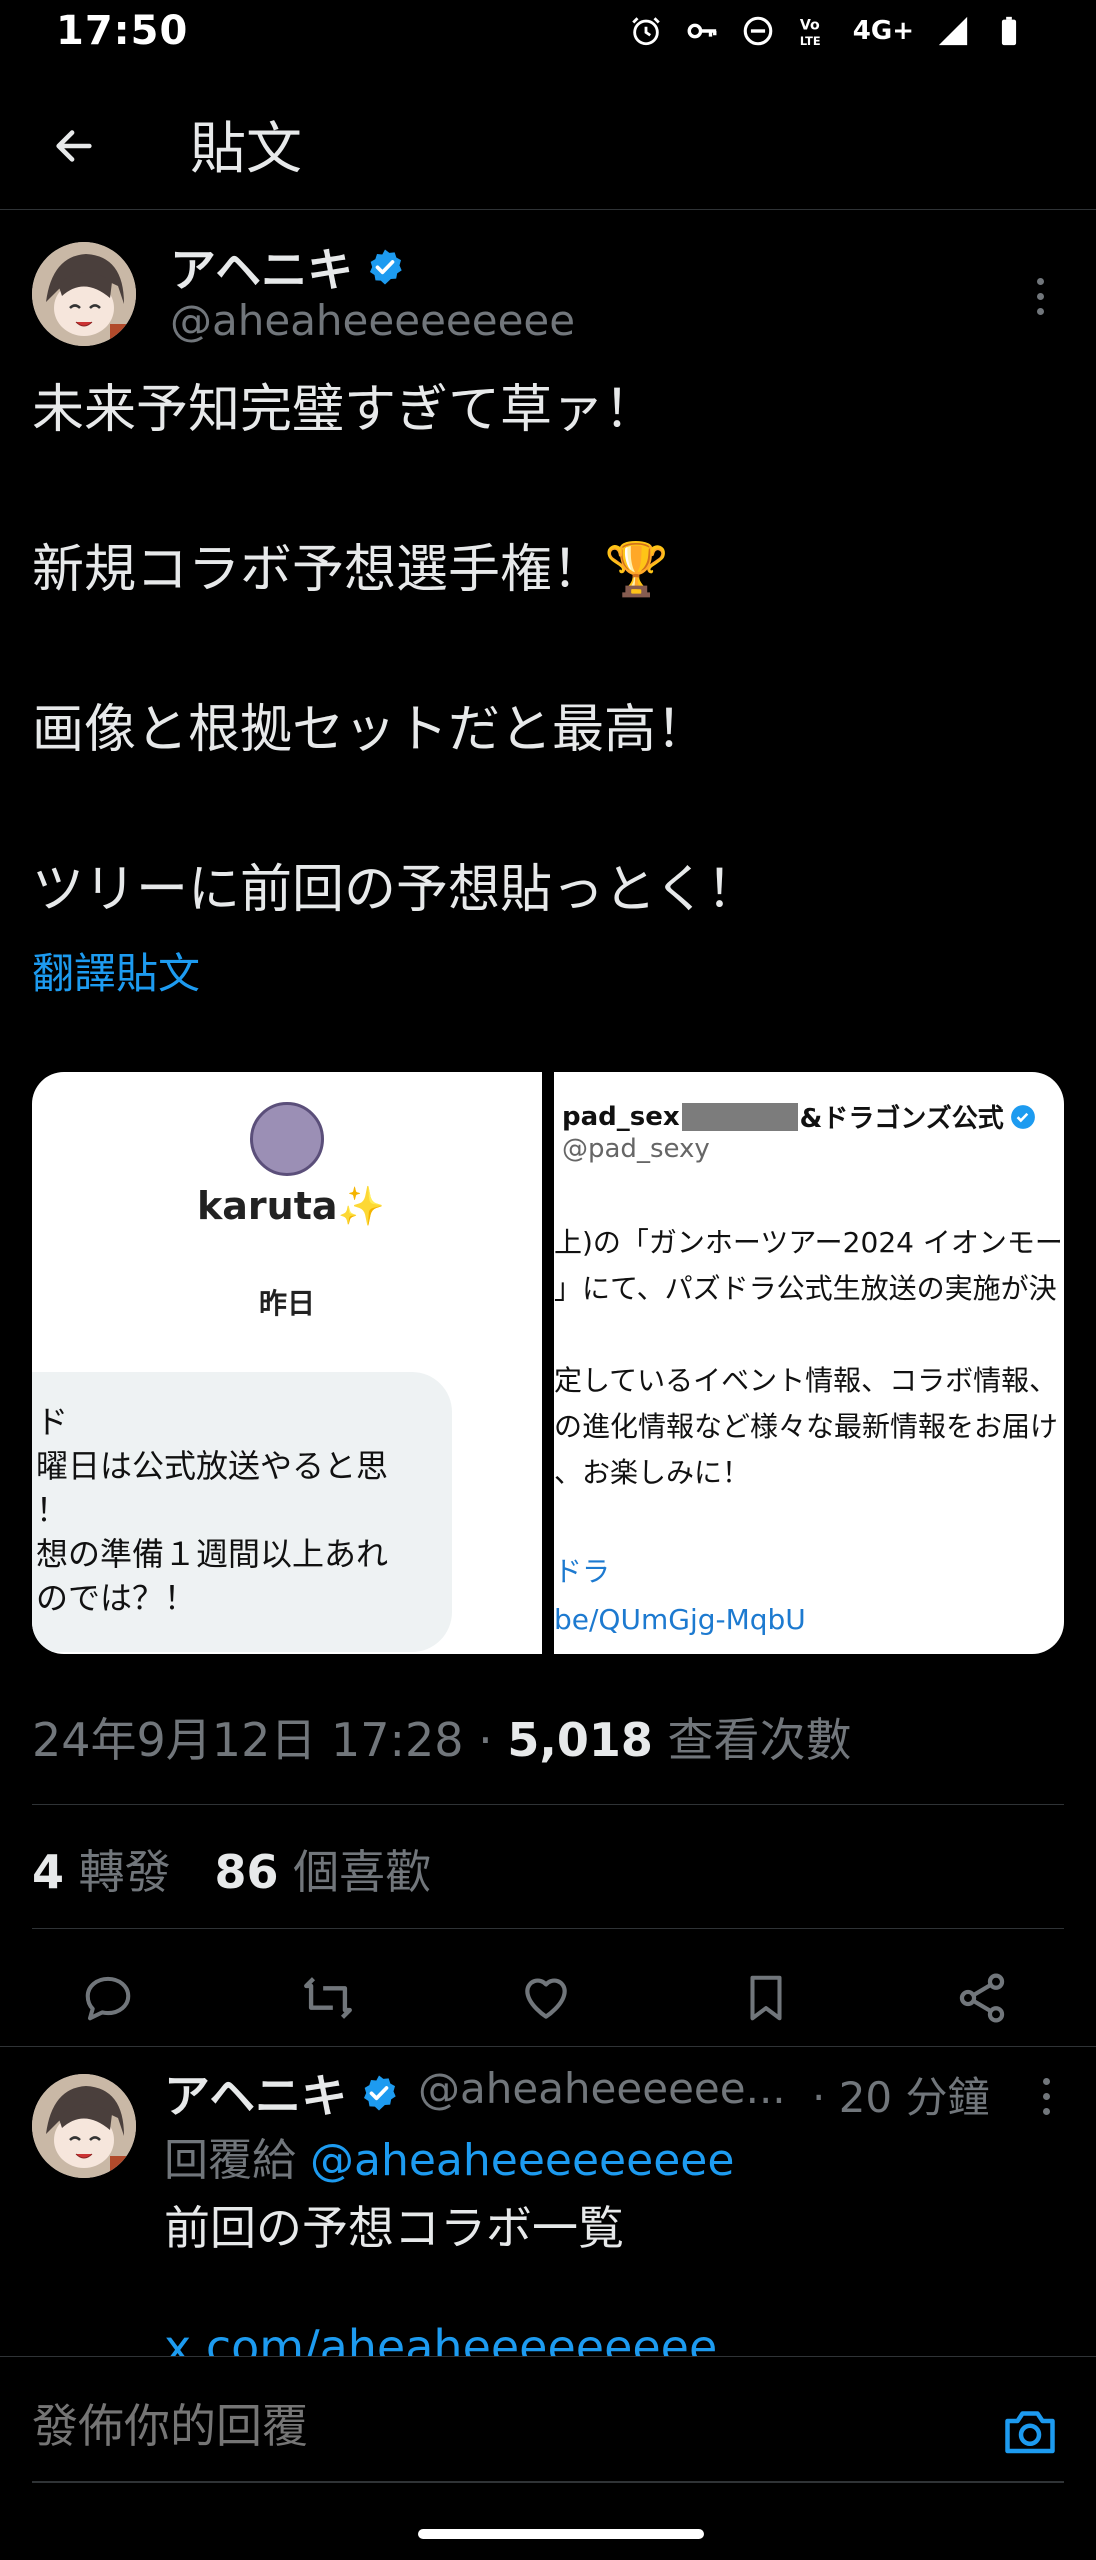 The image size is (1096, 2560). Describe the element at coordinates (394, 2228) in the screenshot. I see `reply-text: 前回の予想コラボ一覧` at that location.